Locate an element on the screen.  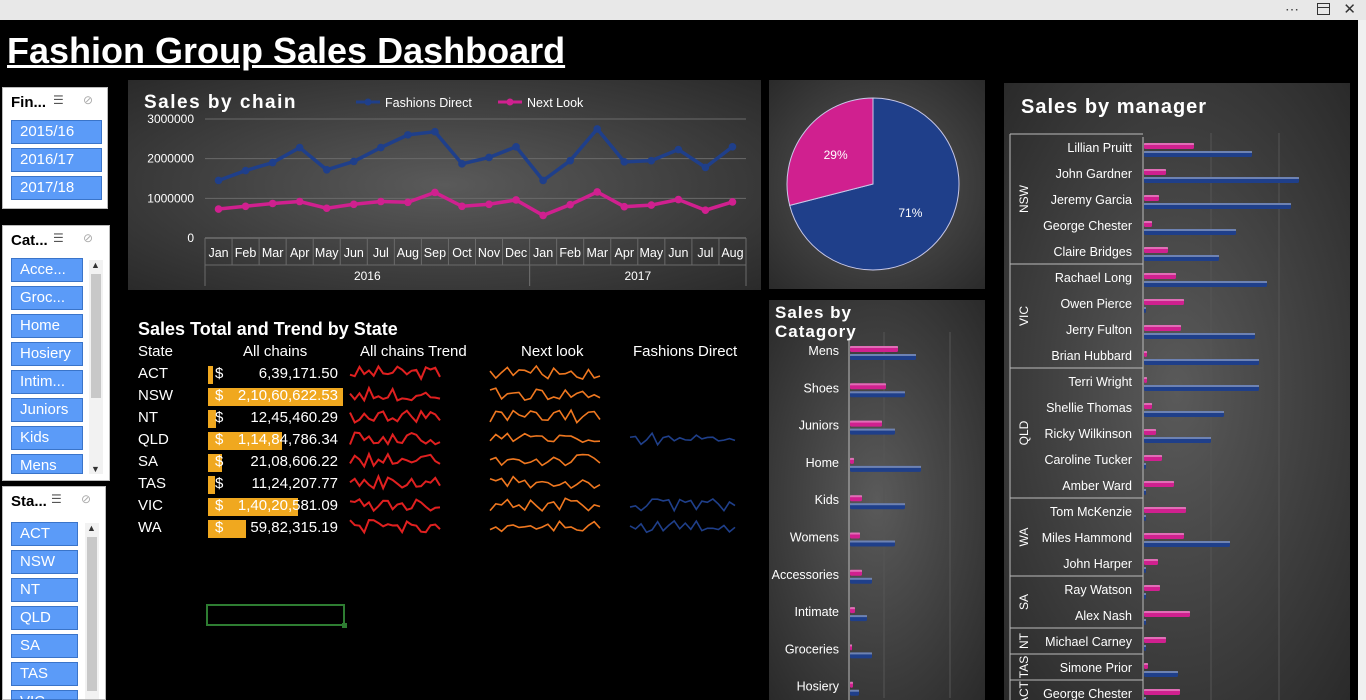
slicer-item-vic: VIC is located at coordinates (44, 695).